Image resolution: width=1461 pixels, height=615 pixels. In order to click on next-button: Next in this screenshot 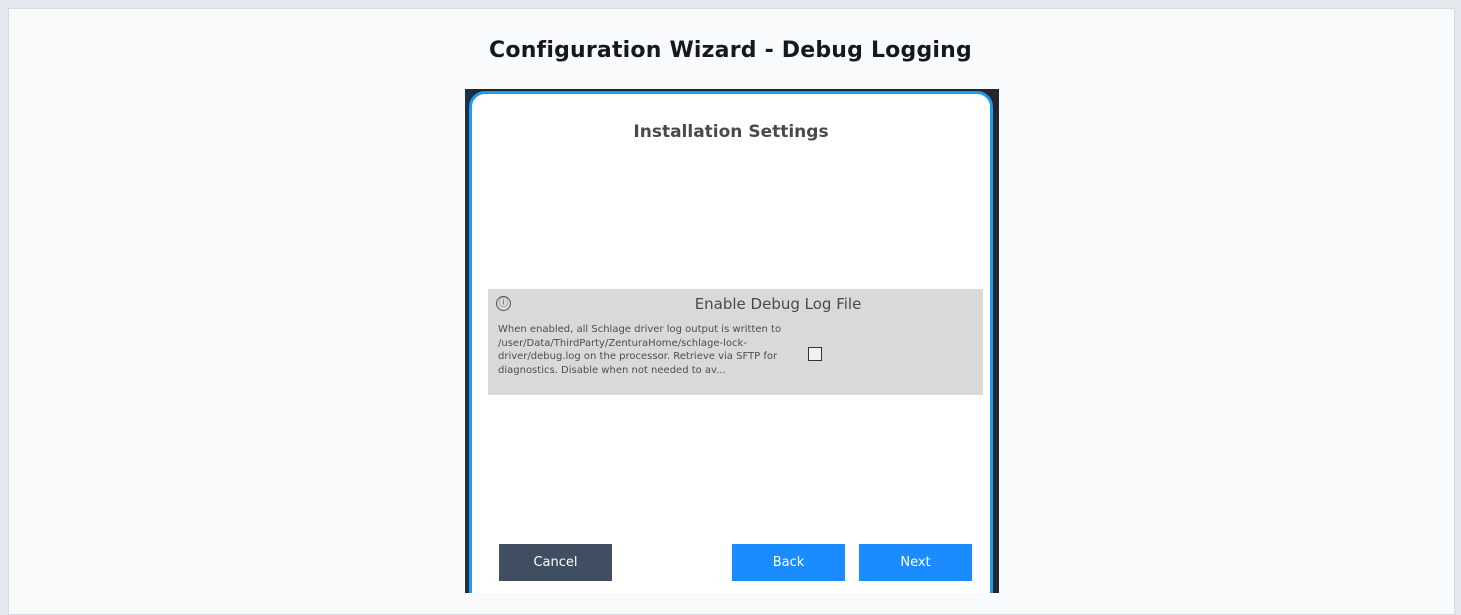, I will do `click(915, 562)`.